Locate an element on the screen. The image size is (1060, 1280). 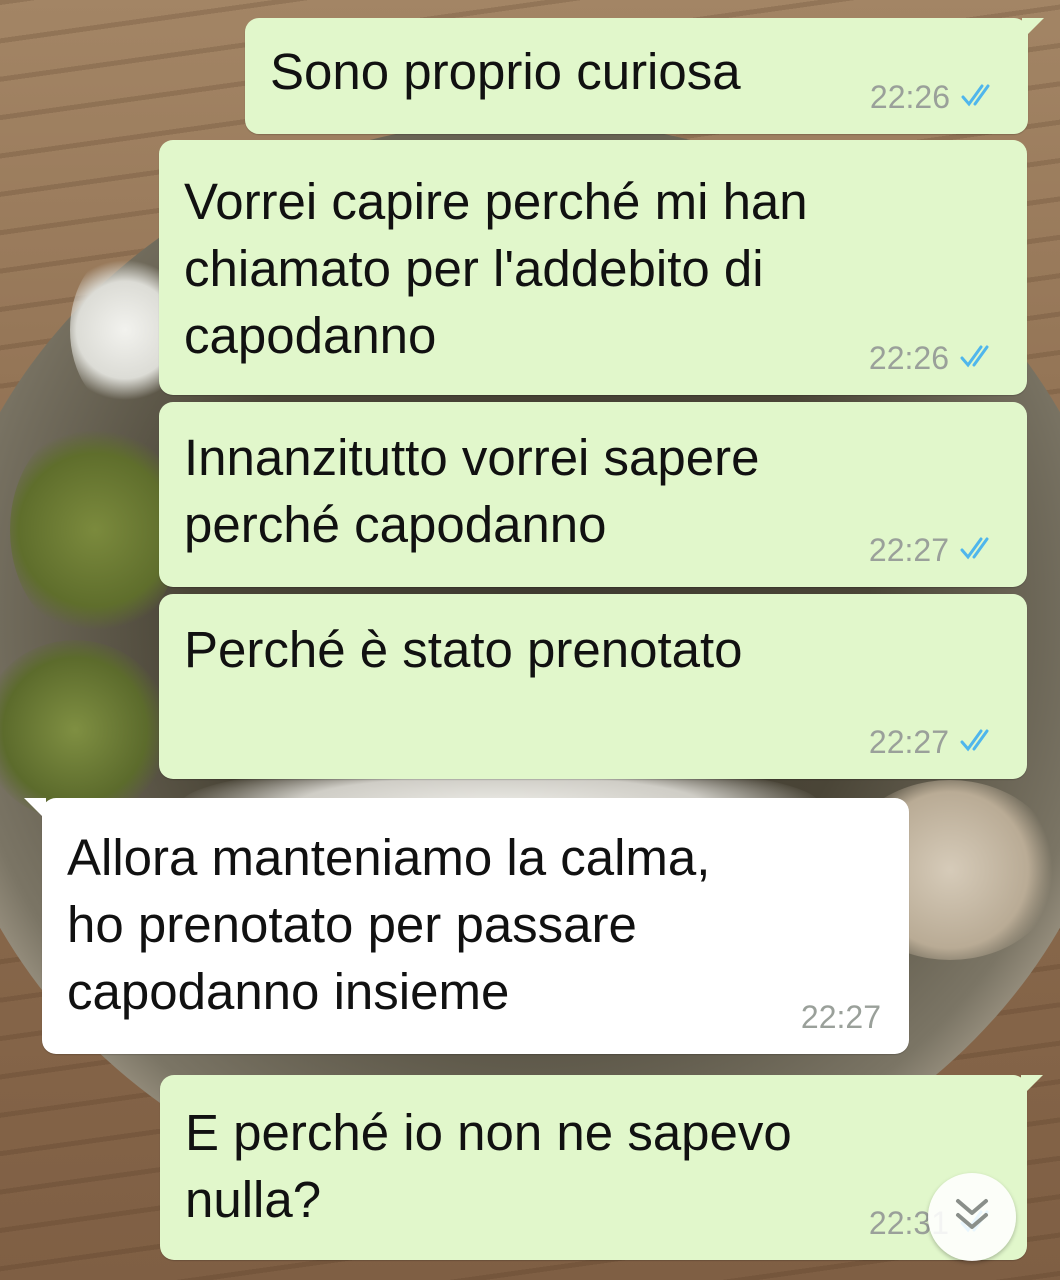
message-bubble-outgoing: Perché è stato prenotato 22:27 is located at coordinates (593, 686).